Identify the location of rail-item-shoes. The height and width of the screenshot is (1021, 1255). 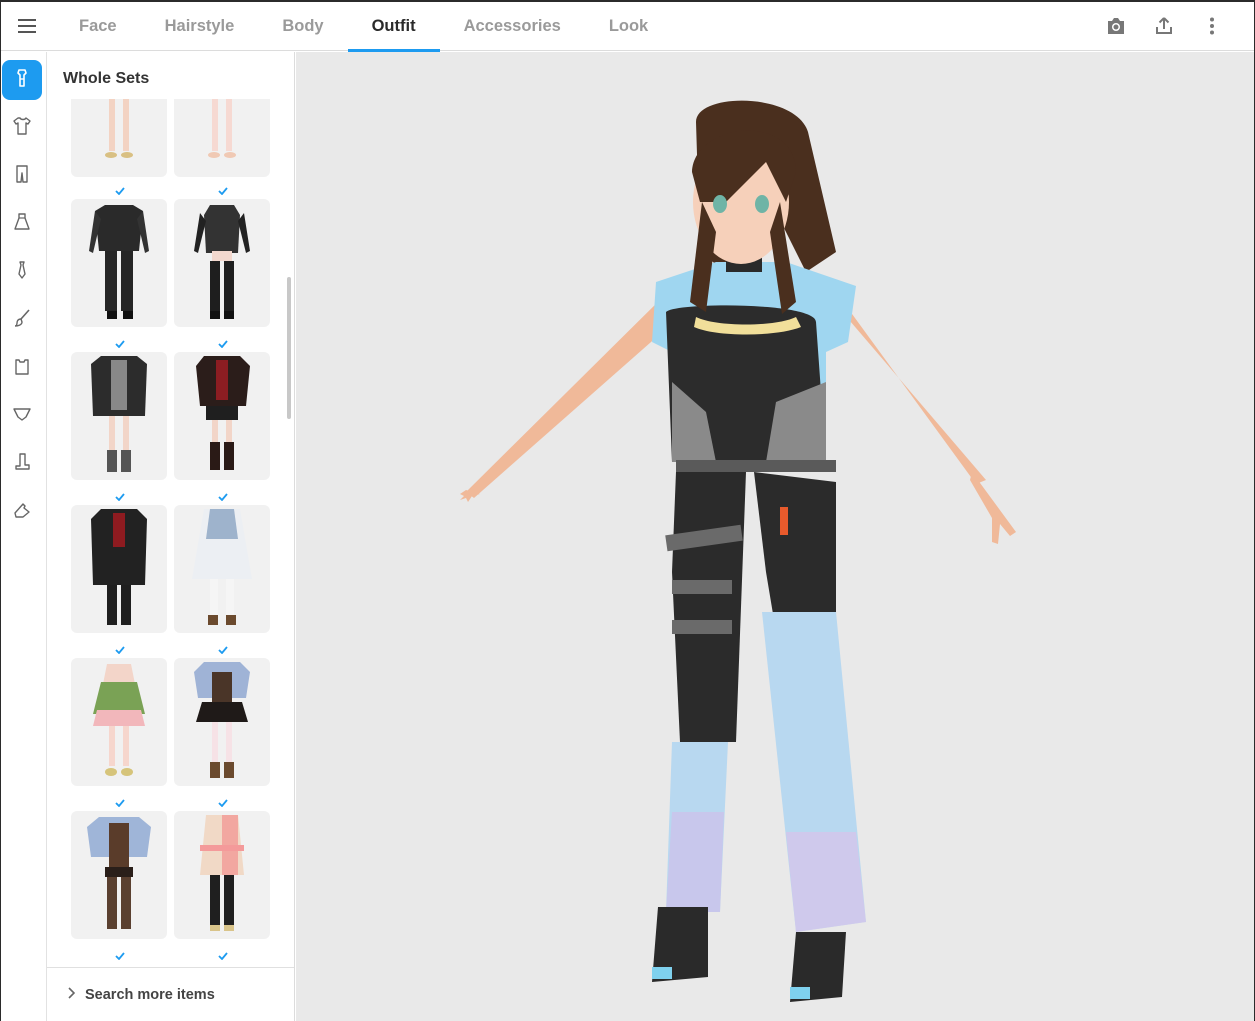
(22, 512).